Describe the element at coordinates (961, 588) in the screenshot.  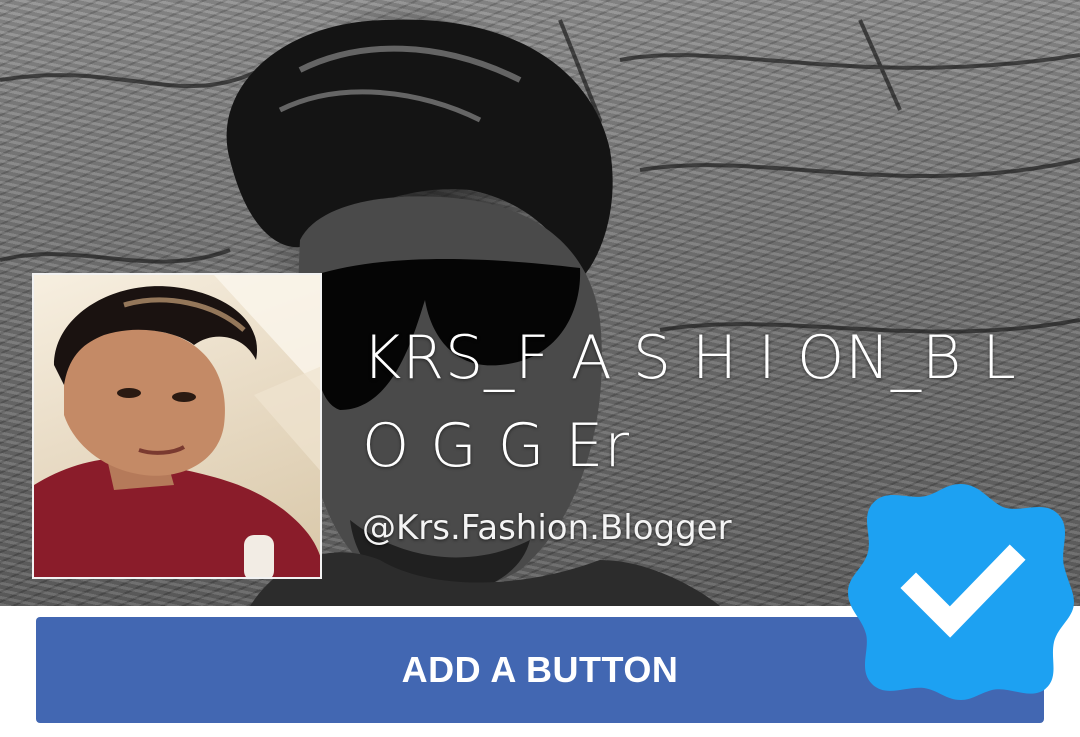
I see `verified-check-icon` at that location.